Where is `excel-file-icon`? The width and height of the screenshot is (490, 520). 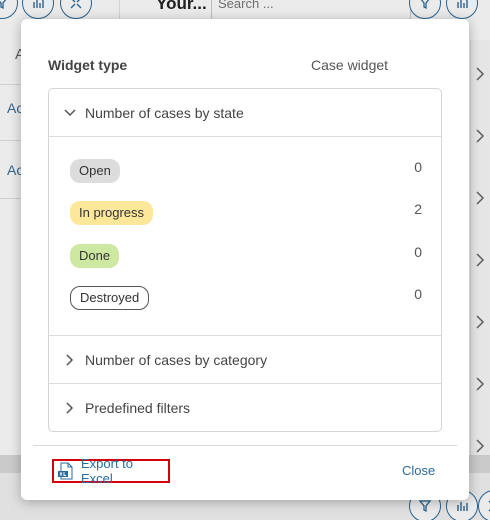
excel-file-icon is located at coordinates (66, 471).